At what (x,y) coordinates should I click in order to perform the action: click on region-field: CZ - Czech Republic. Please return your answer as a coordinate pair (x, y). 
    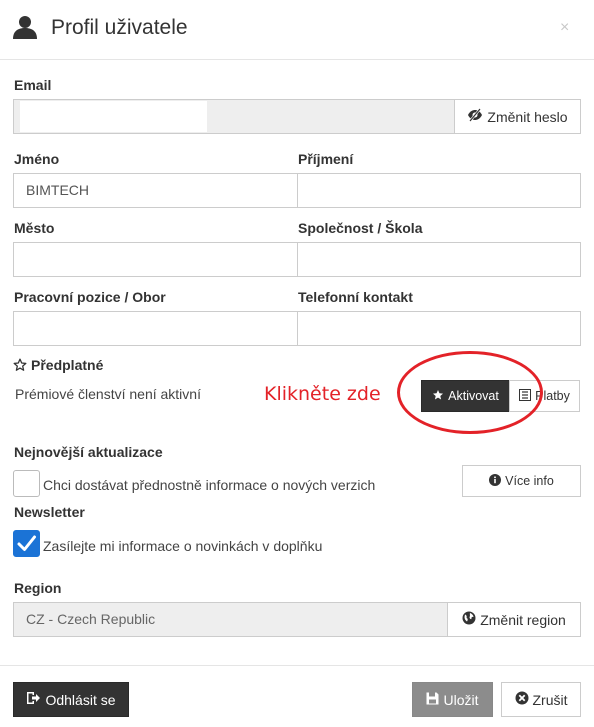
    Looking at the image, I should click on (230, 619).